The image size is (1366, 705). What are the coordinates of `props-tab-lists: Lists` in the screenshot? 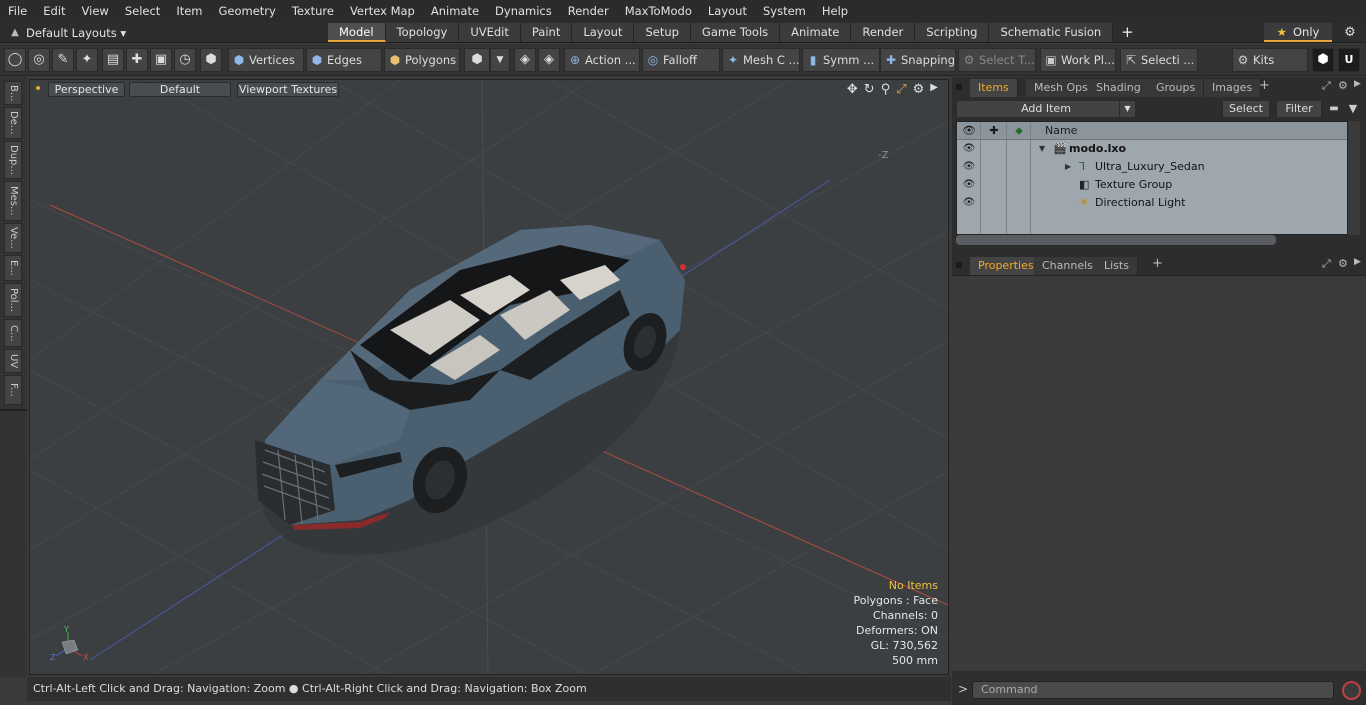 It's located at (1117, 266).